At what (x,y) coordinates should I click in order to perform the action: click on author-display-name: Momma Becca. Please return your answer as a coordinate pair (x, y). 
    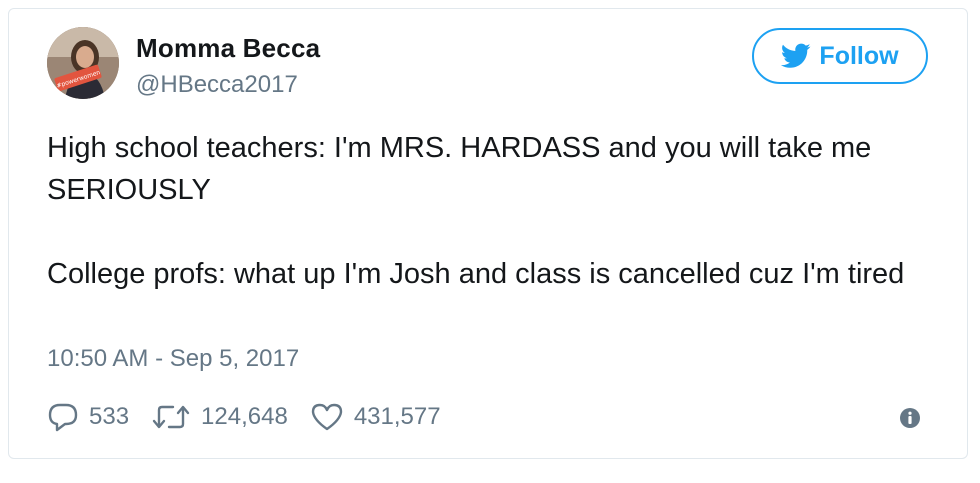
    Looking at the image, I should click on (228, 48).